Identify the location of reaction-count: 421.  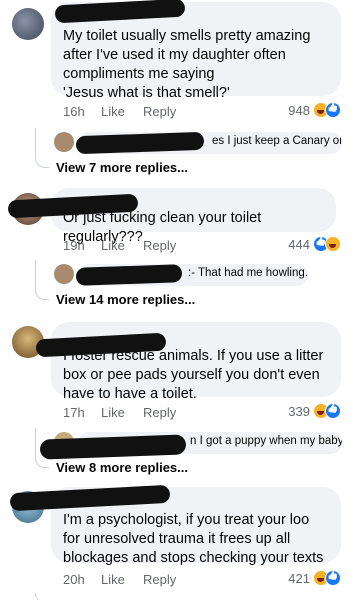
(299, 578).